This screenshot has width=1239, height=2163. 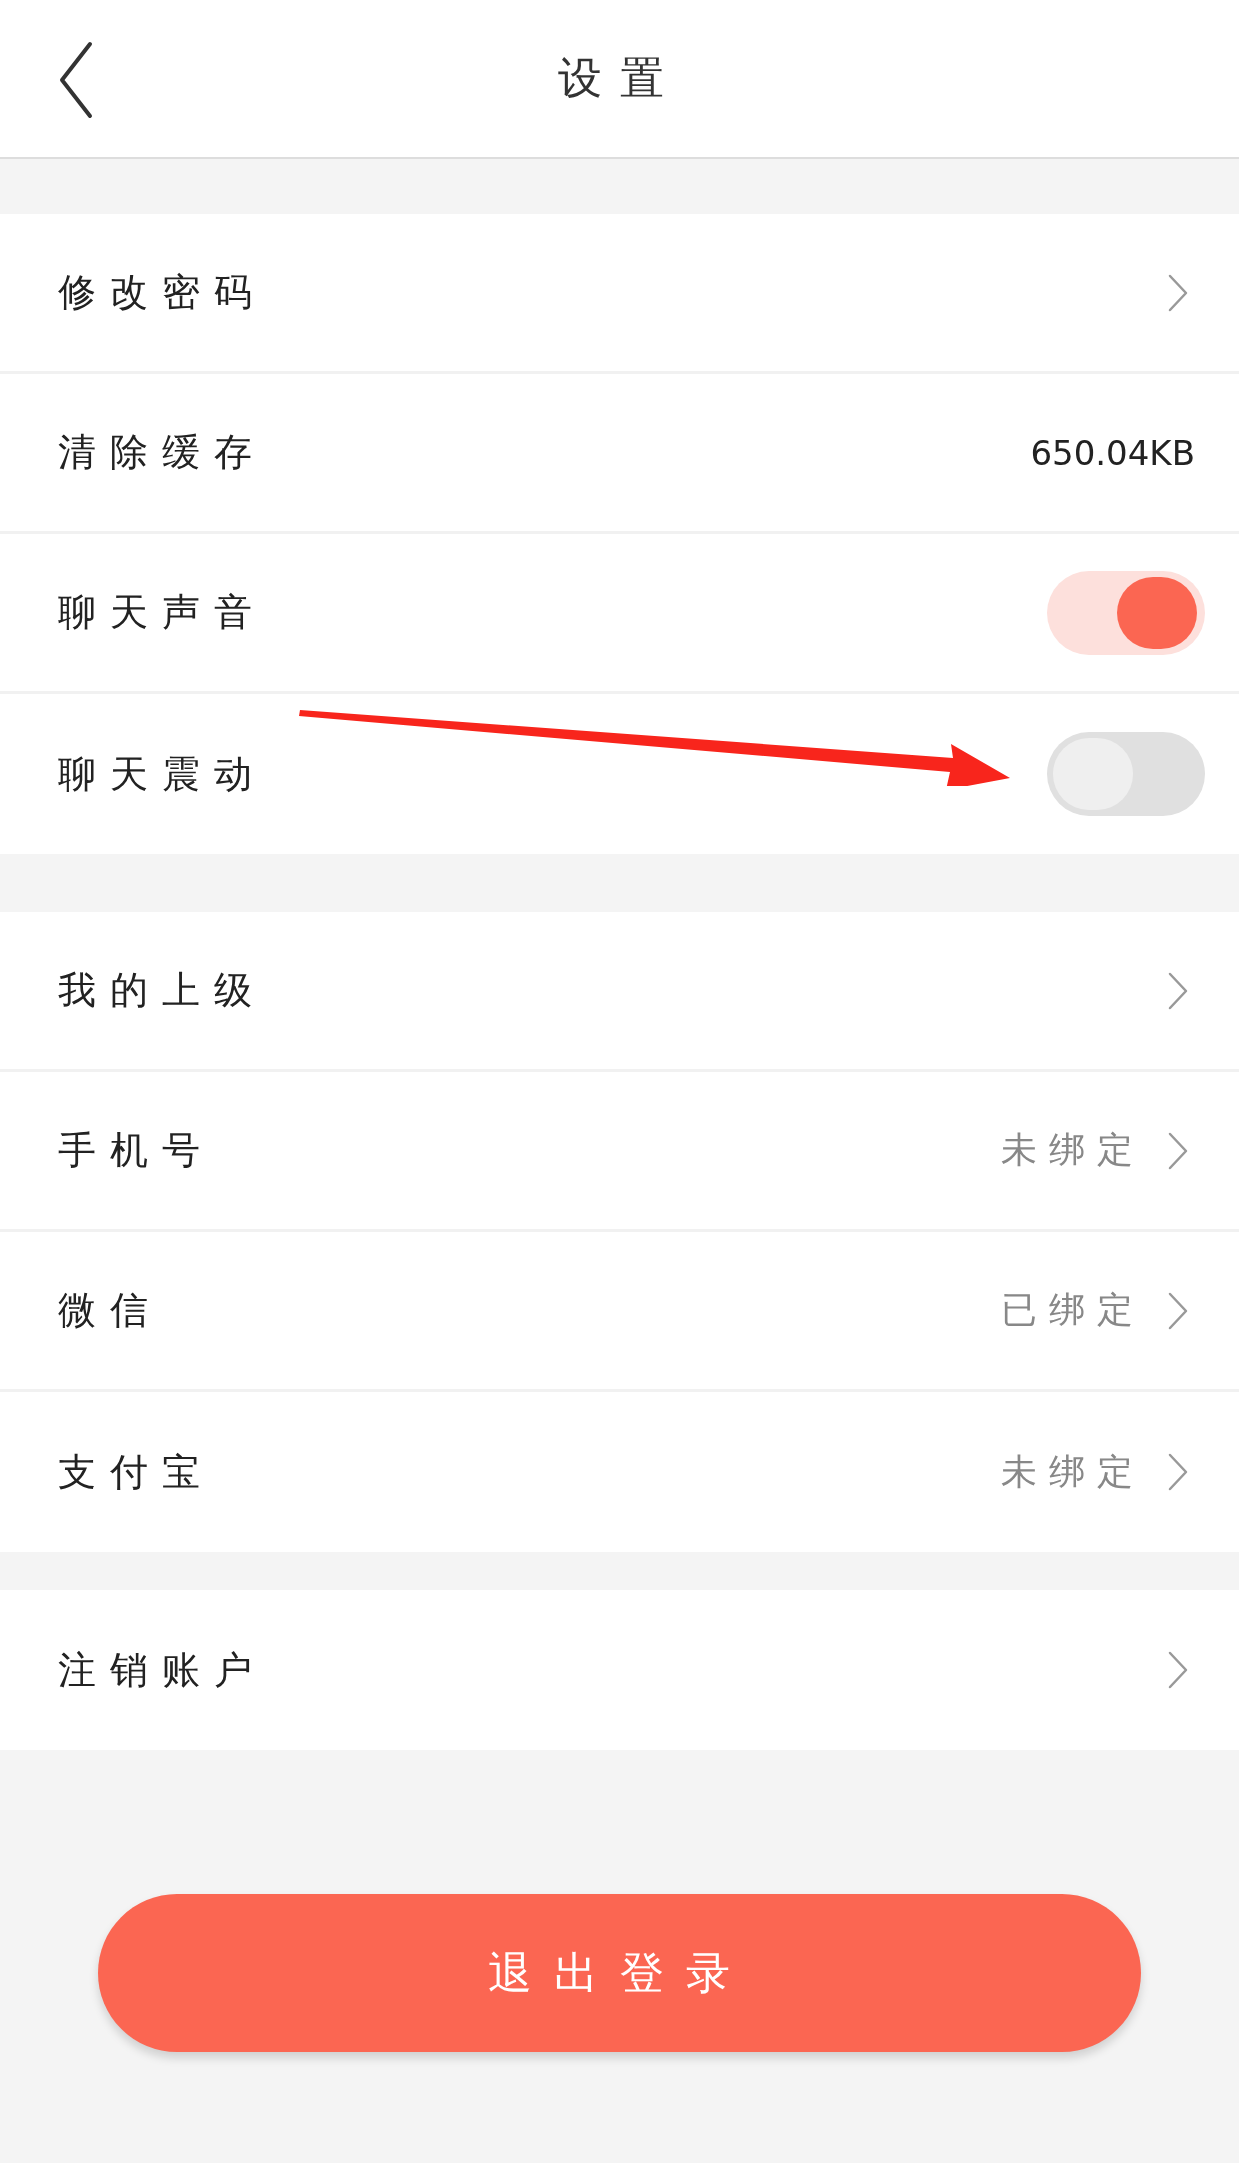 I want to click on row-label: 手机号, so click(x=136, y=1150).